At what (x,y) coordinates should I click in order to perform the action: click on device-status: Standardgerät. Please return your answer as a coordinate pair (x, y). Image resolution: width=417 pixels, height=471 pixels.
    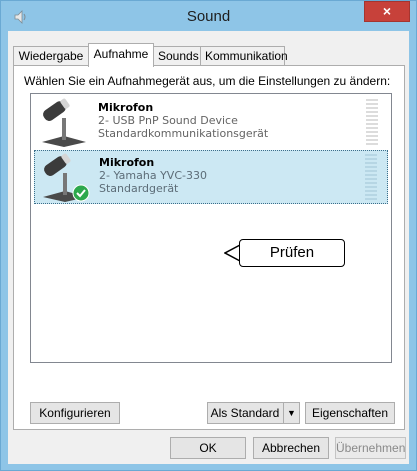
    Looking at the image, I should click on (139, 188).